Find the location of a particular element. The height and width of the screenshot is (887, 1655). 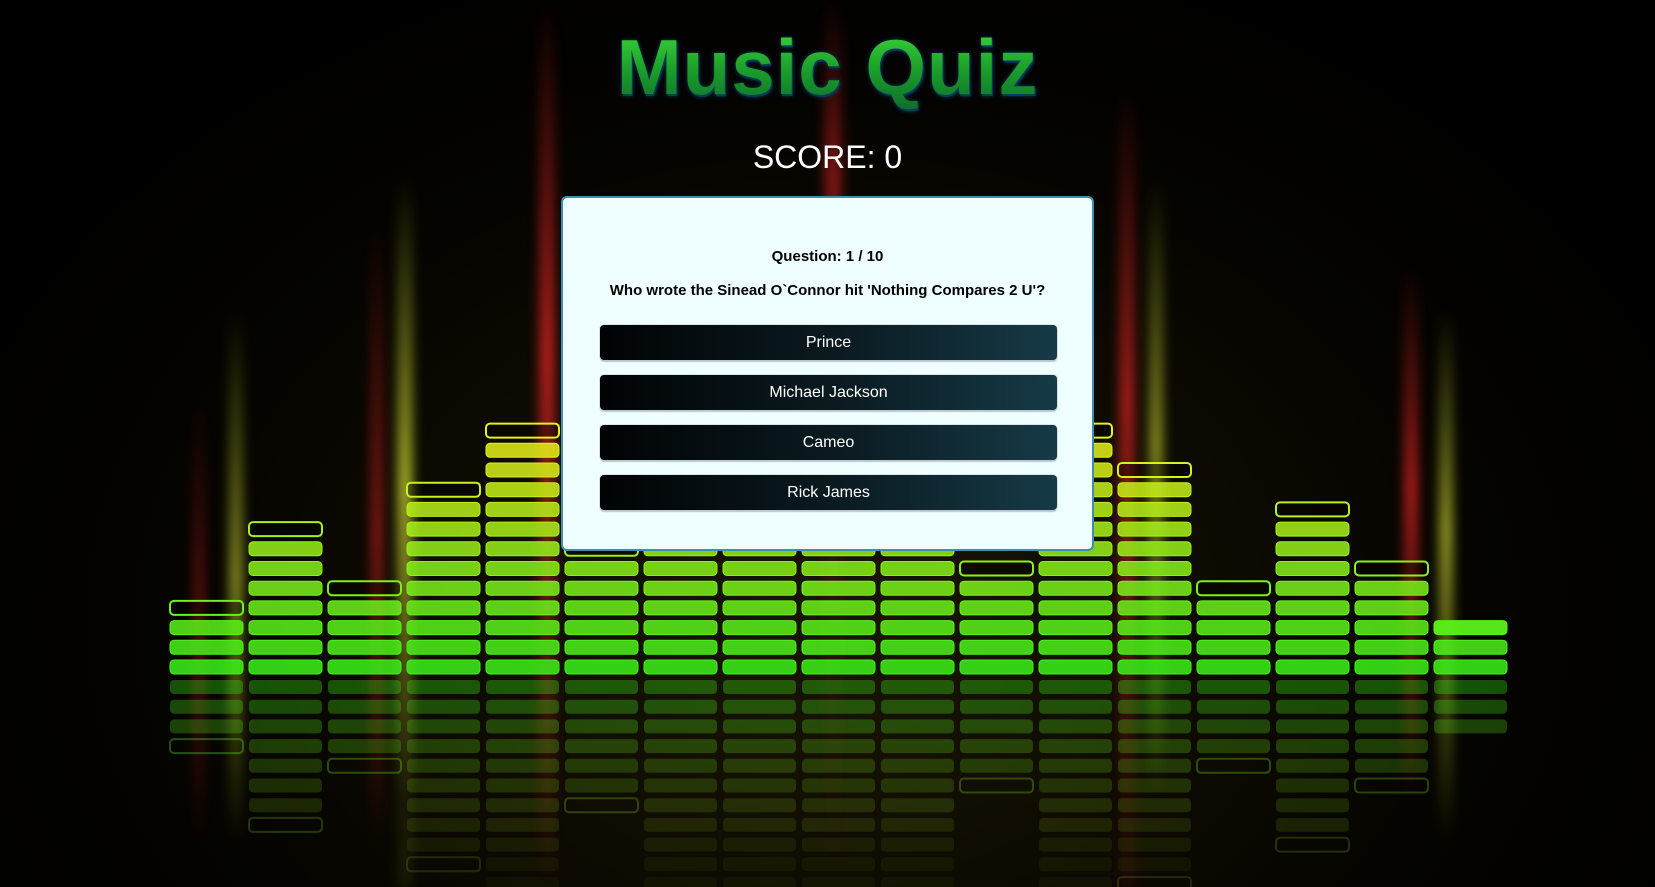

answer-button-rick-james: Rick James is located at coordinates (828, 492).